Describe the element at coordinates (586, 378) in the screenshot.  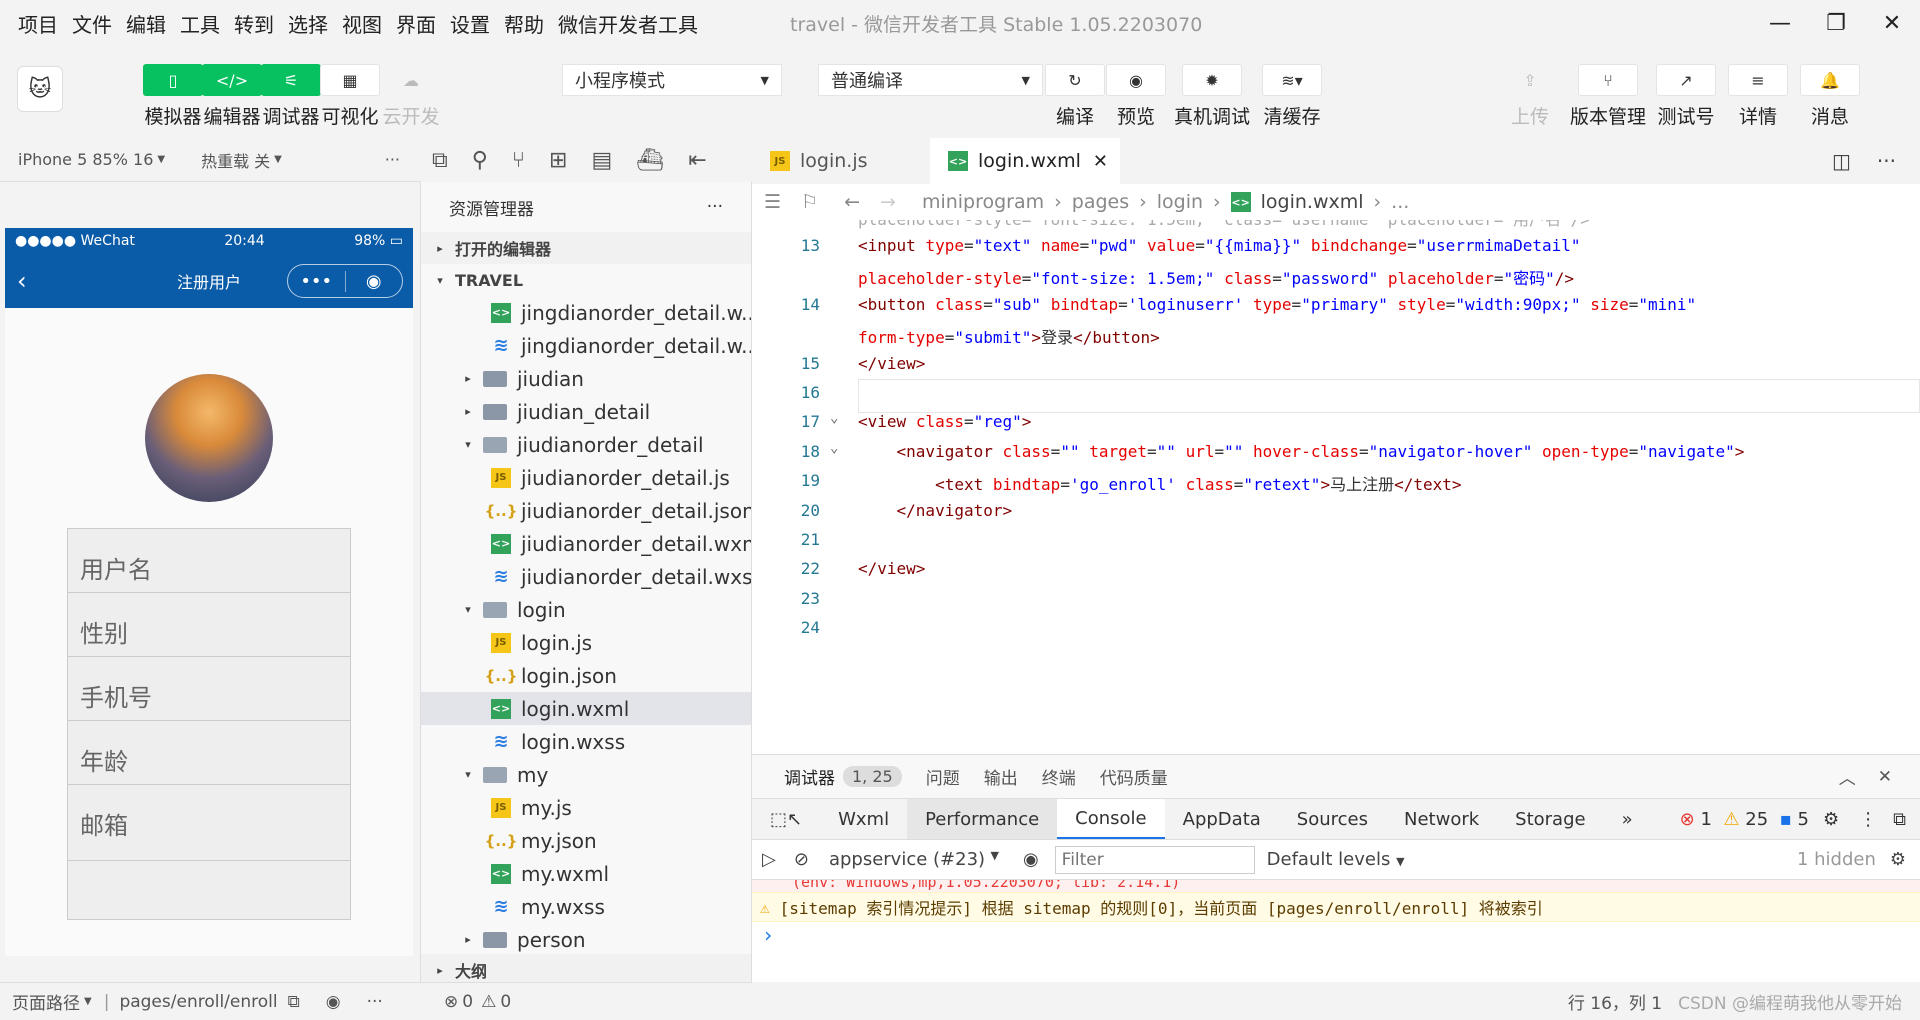
I see `tree-item: ▸ jiudian` at that location.